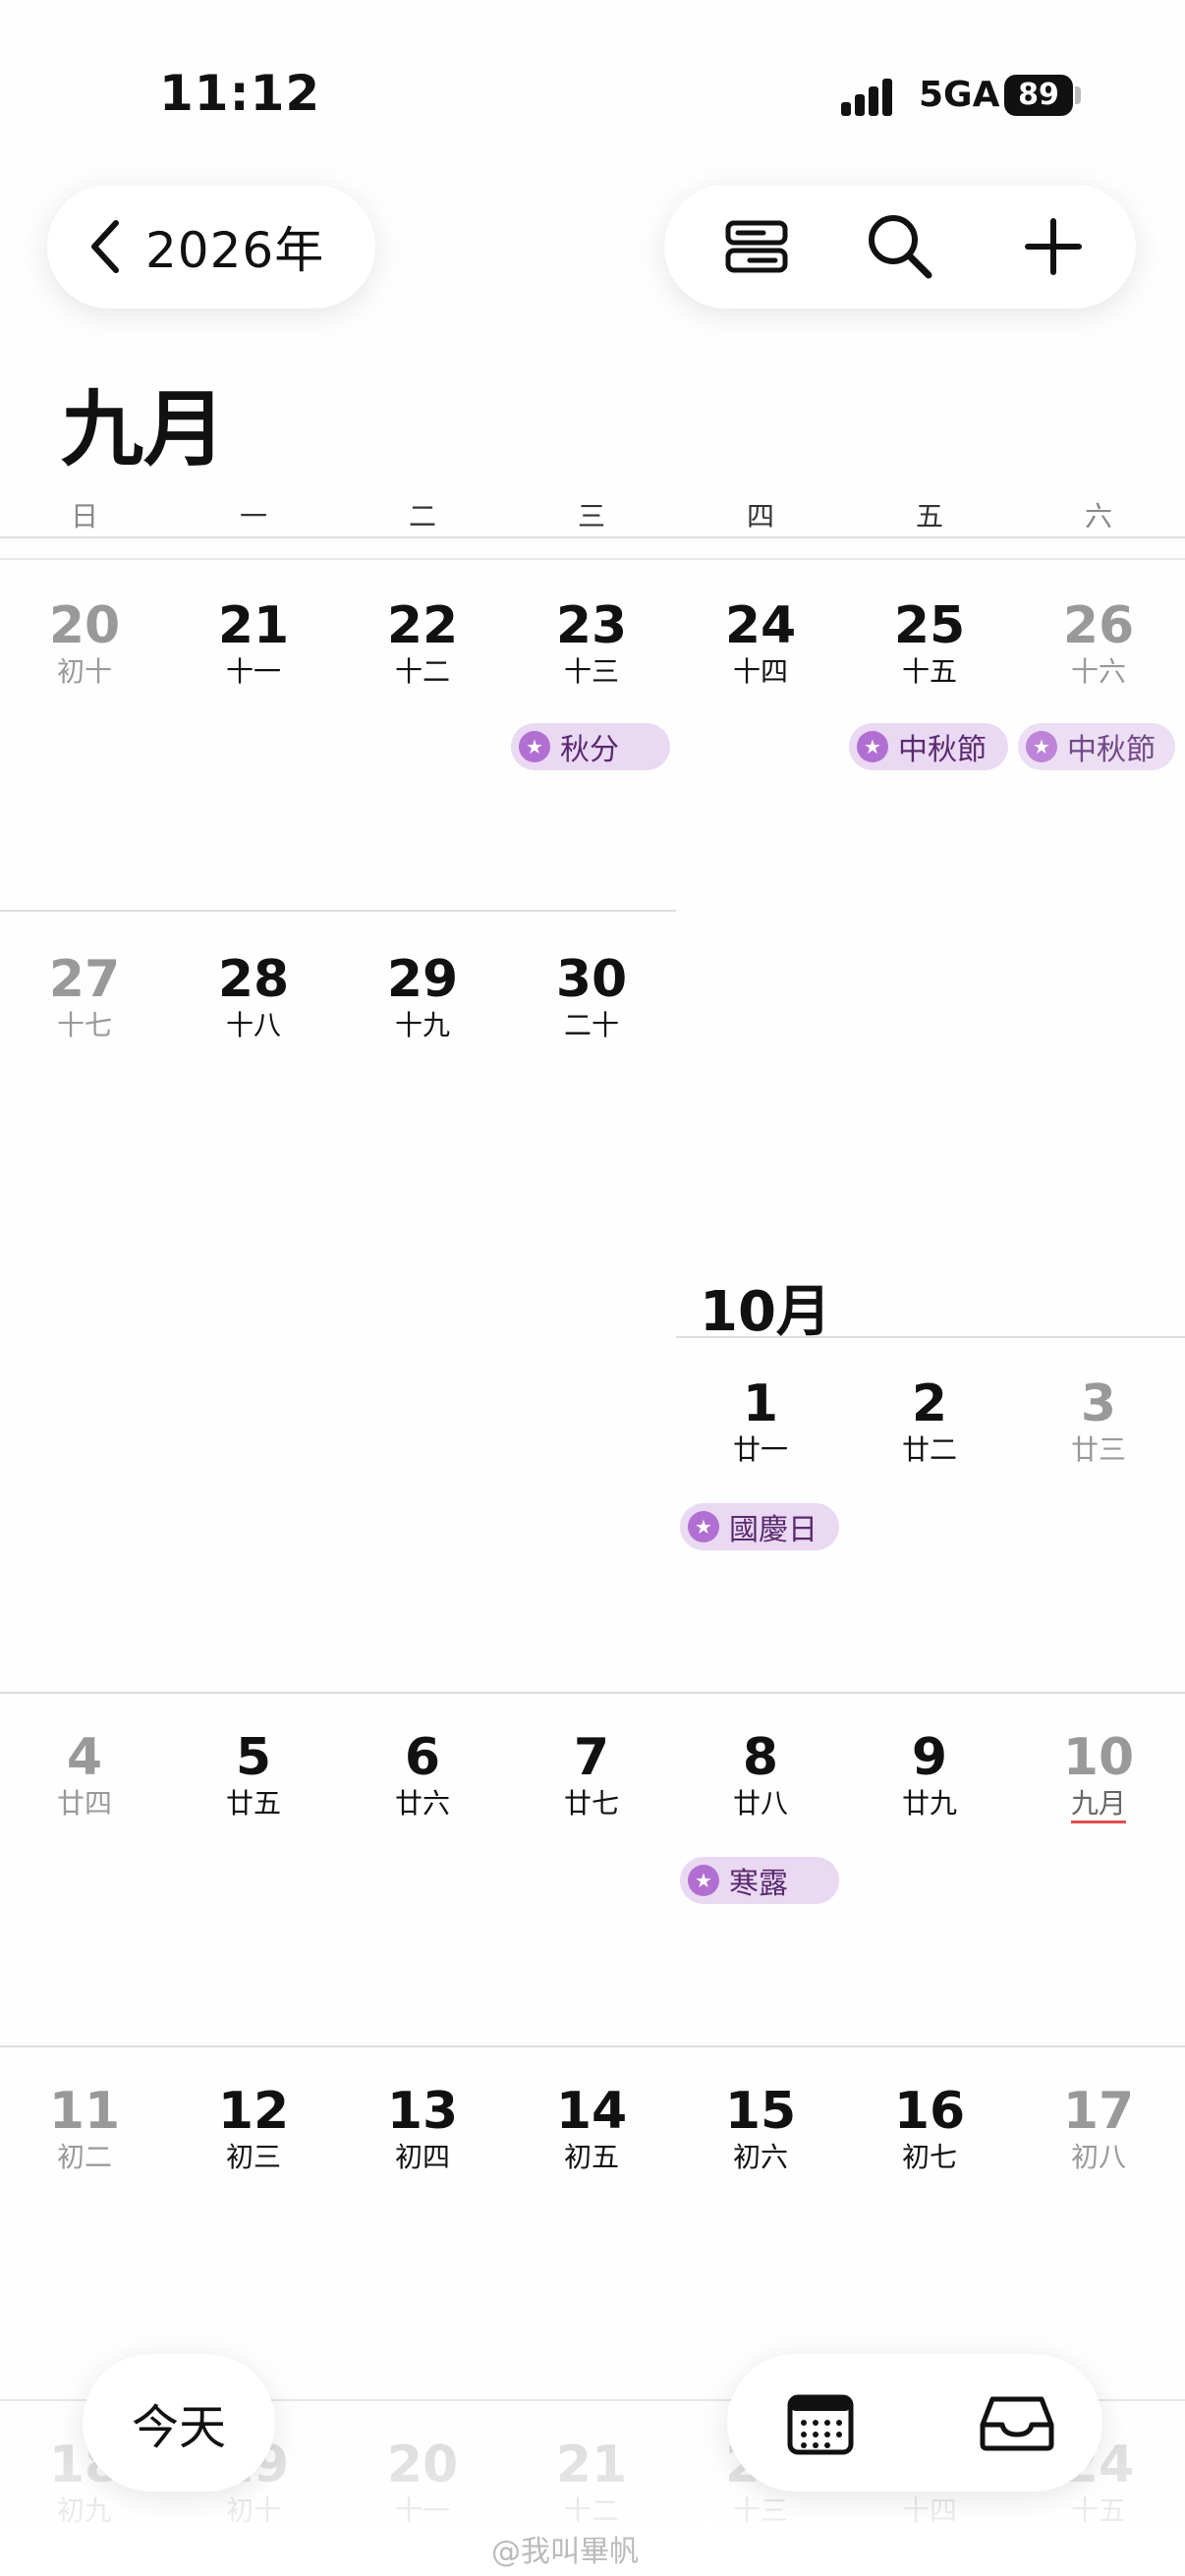 Image resolution: width=1185 pixels, height=2576 pixels. What do you see at coordinates (960, 95) in the screenshot?
I see `network-label: 5GA` at bounding box center [960, 95].